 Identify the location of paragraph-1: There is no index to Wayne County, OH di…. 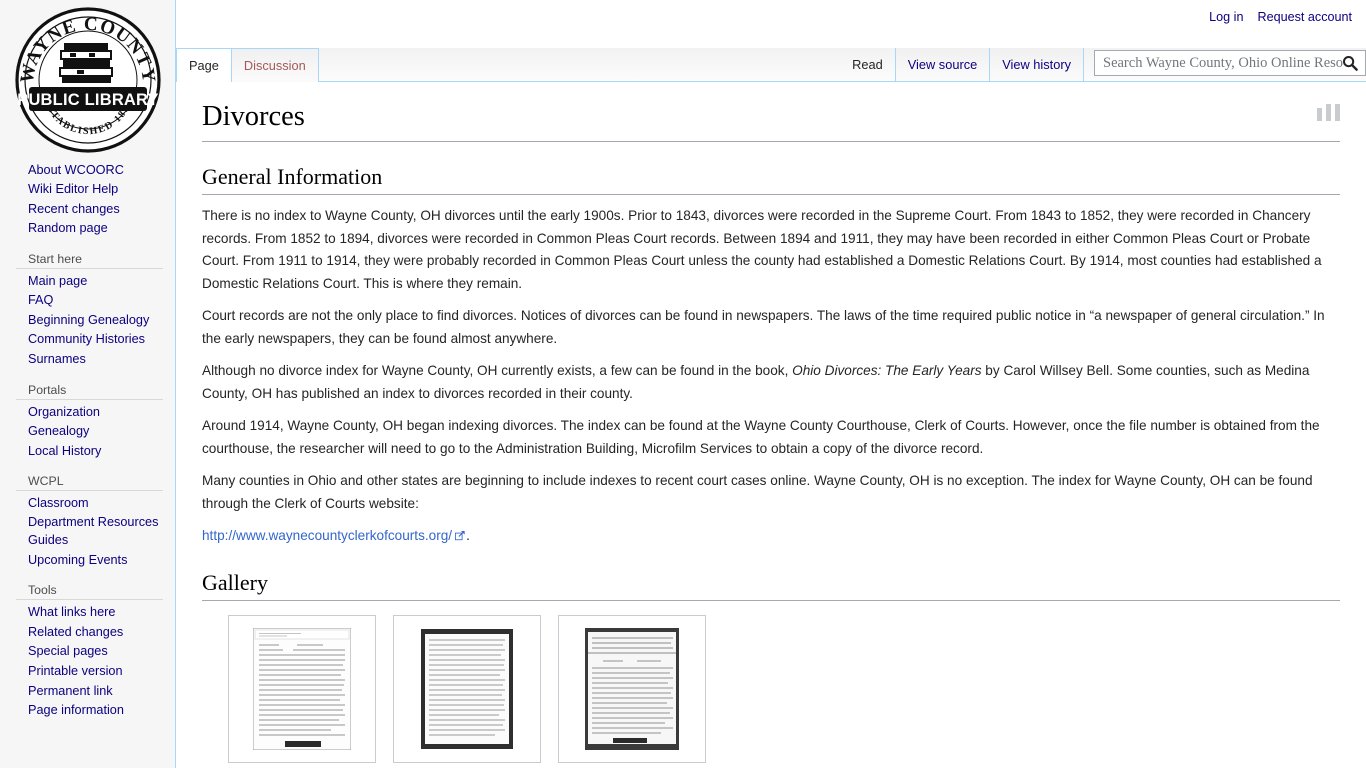
(762, 249).